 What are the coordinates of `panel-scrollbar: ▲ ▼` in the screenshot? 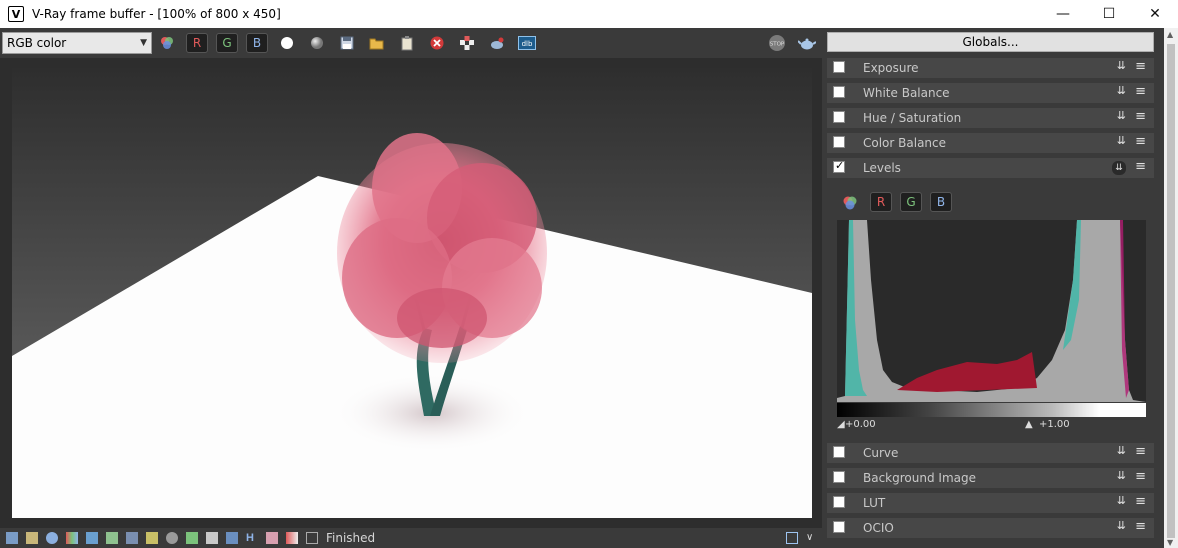 It's located at (1171, 288).